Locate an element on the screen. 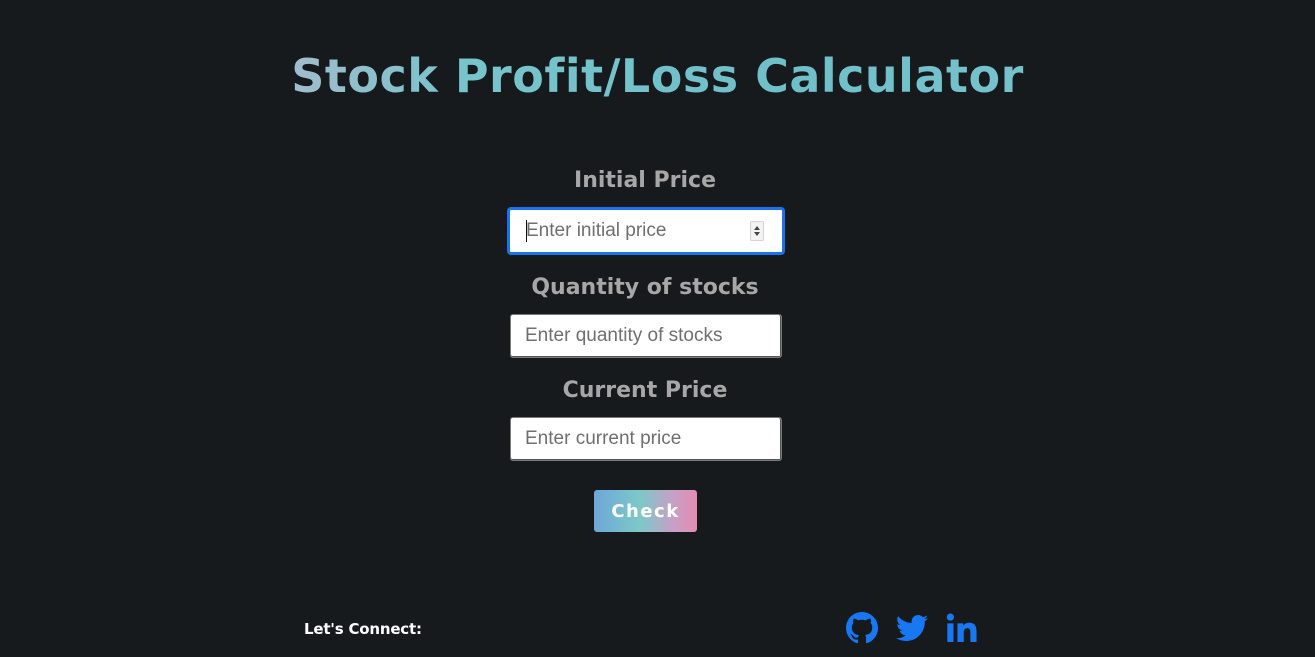  number-spinner is located at coordinates (757, 231).